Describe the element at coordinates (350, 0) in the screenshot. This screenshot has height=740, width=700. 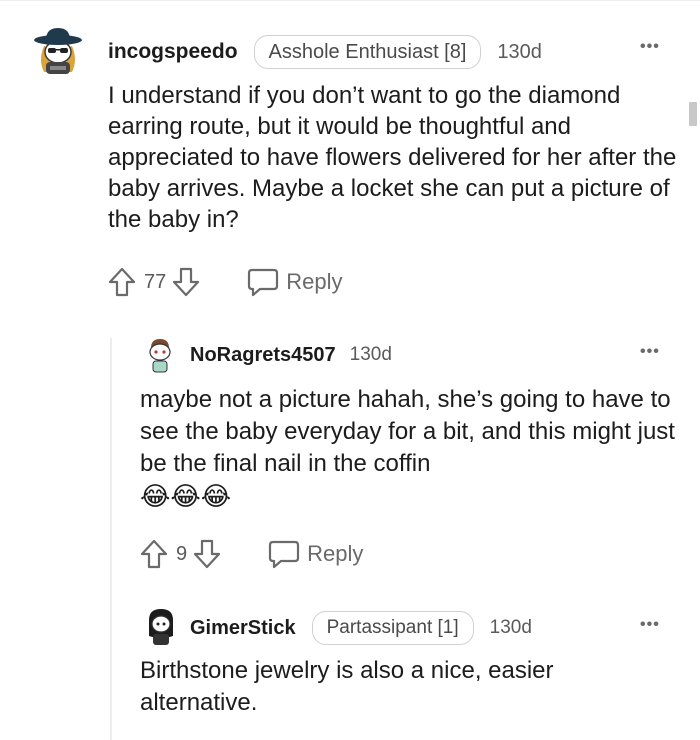
I see `top-divider` at that location.